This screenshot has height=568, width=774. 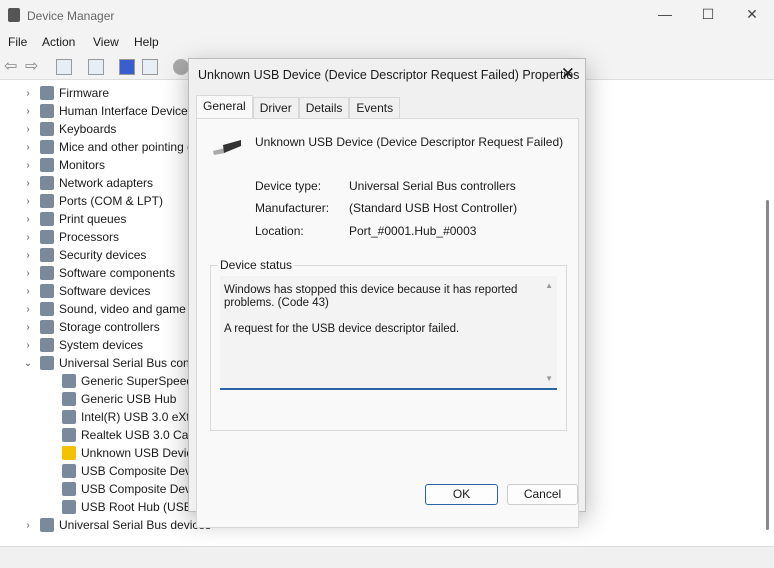 What do you see at coordinates (12, 65) in the screenshot?
I see `back-icon: ⇦` at bounding box center [12, 65].